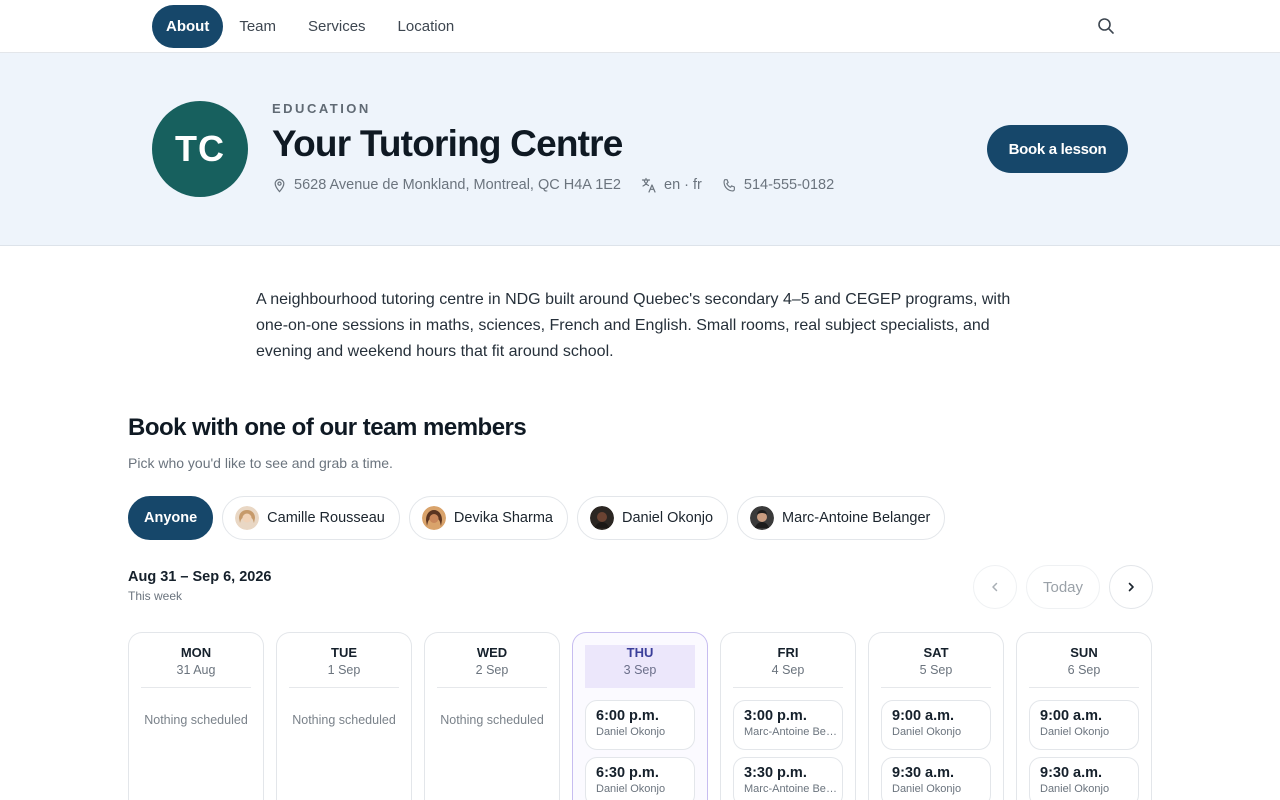 Image resolution: width=1280 pixels, height=800 pixels. I want to click on day-header: MON 31 Aug, so click(196, 660).